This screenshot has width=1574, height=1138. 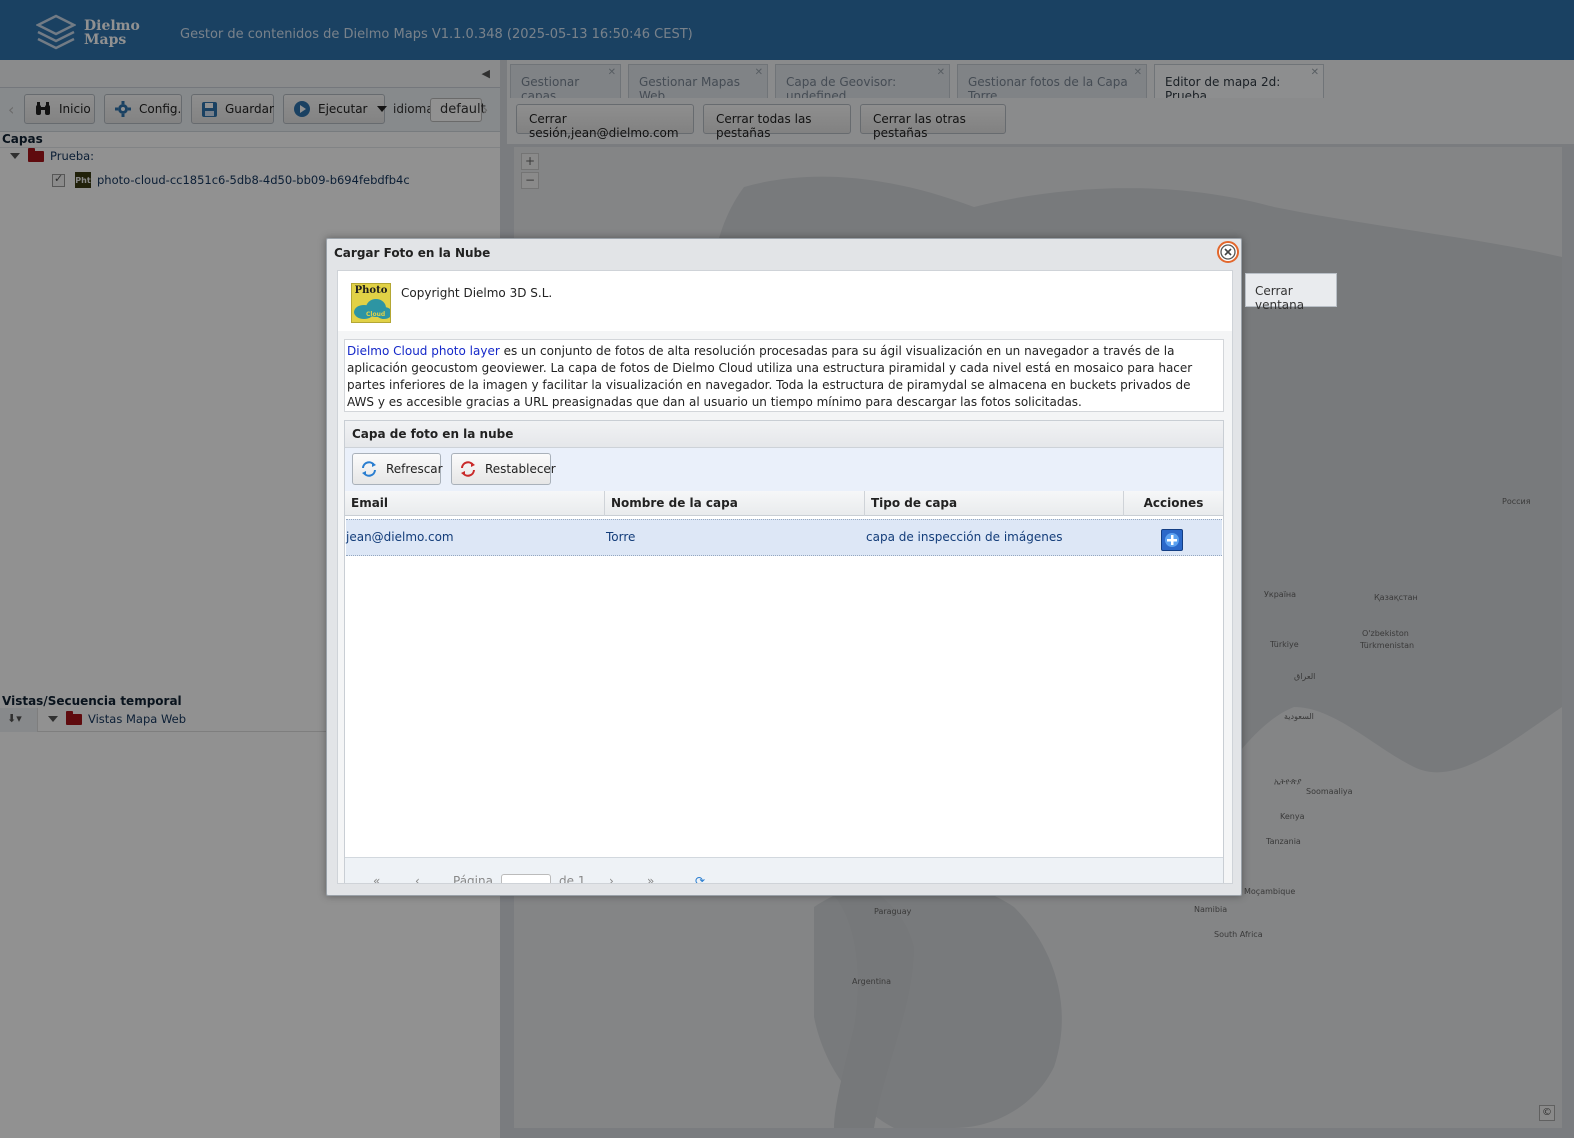 What do you see at coordinates (526, 878) in the screenshot?
I see `page-number-input` at bounding box center [526, 878].